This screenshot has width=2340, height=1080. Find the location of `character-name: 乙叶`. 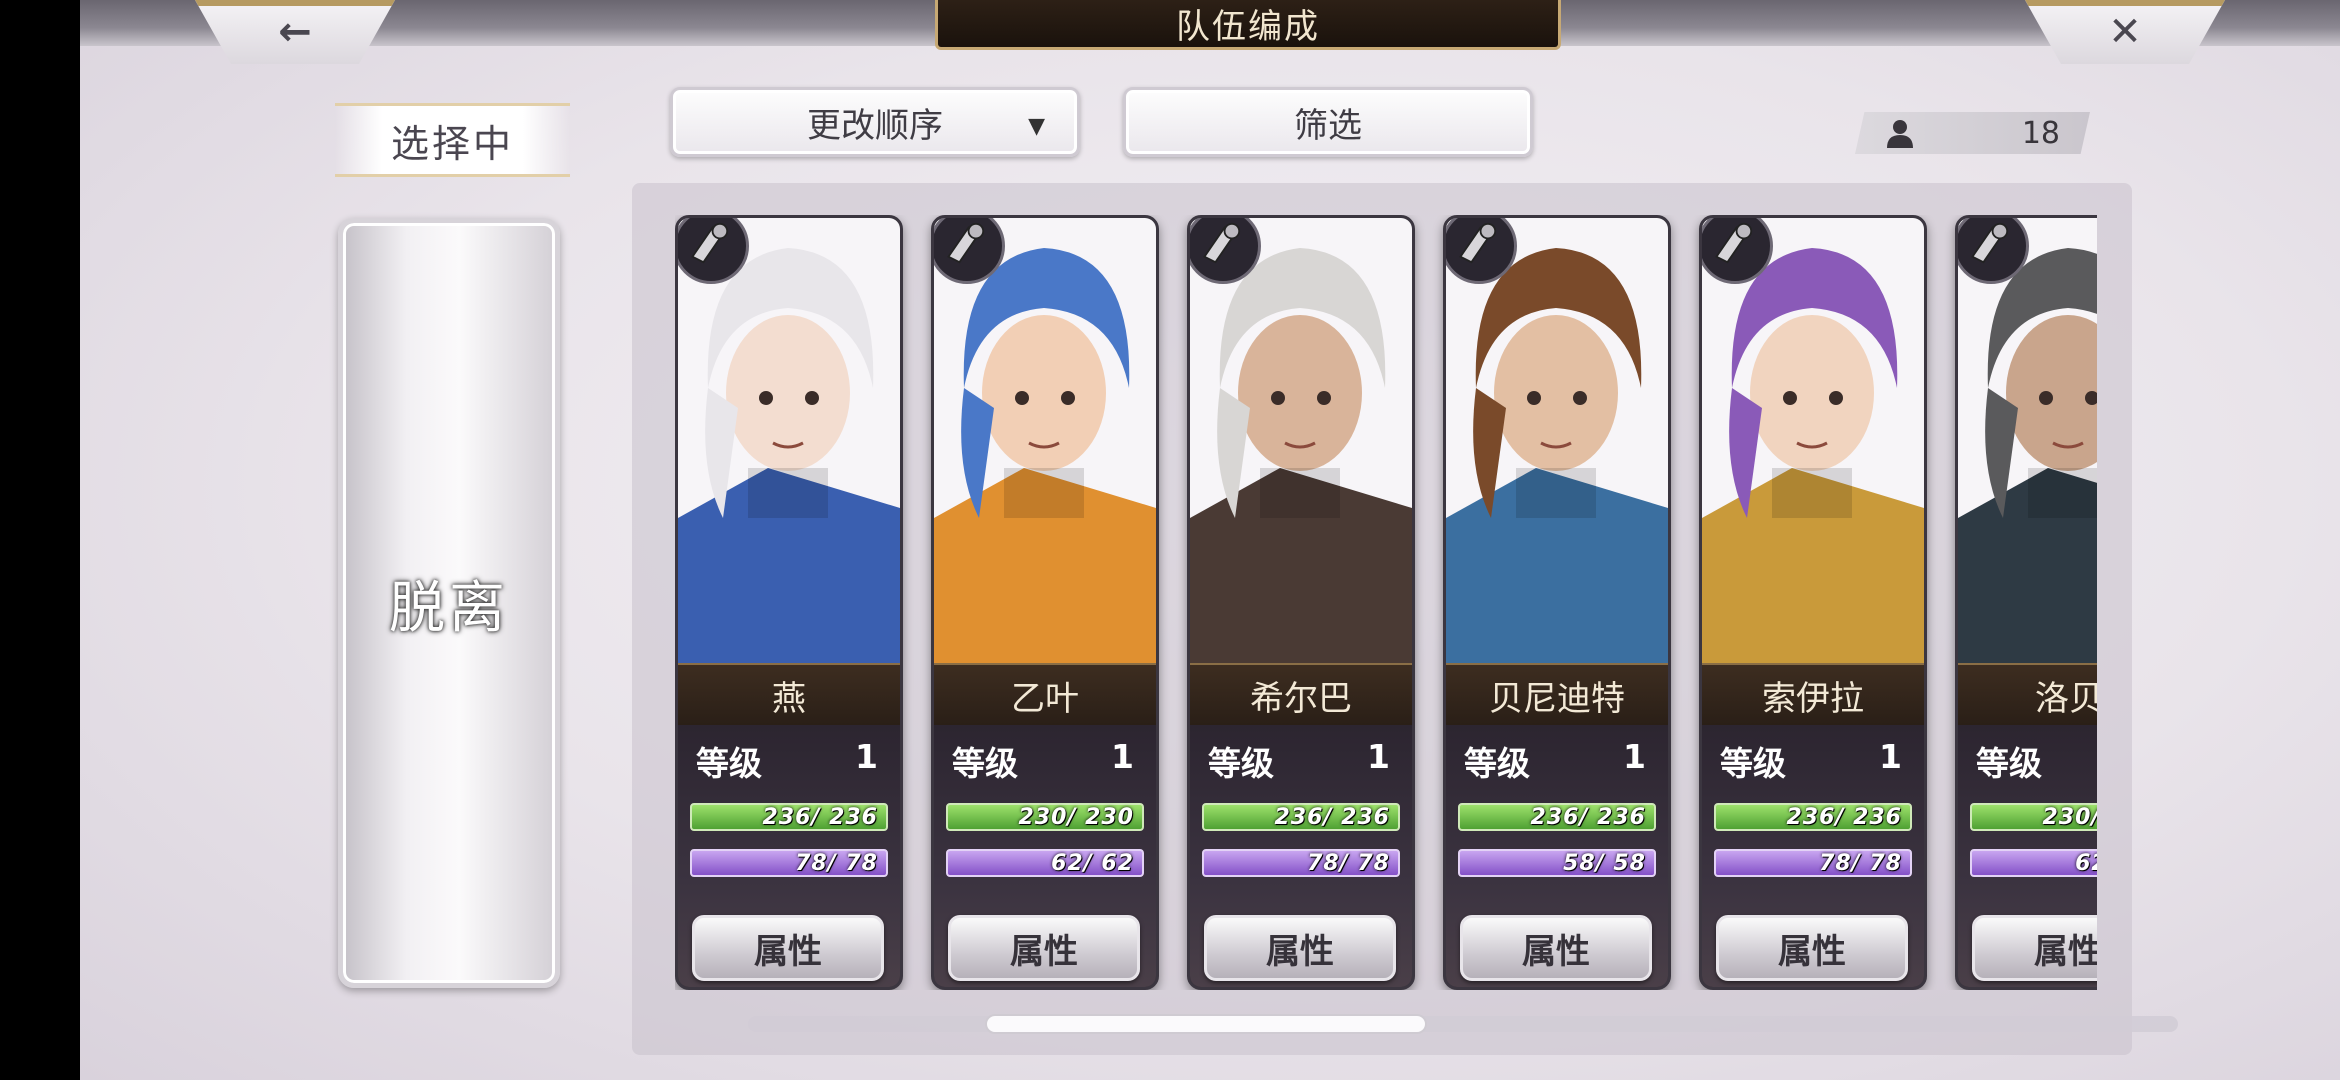

character-name: 乙叶 is located at coordinates (1045, 695).